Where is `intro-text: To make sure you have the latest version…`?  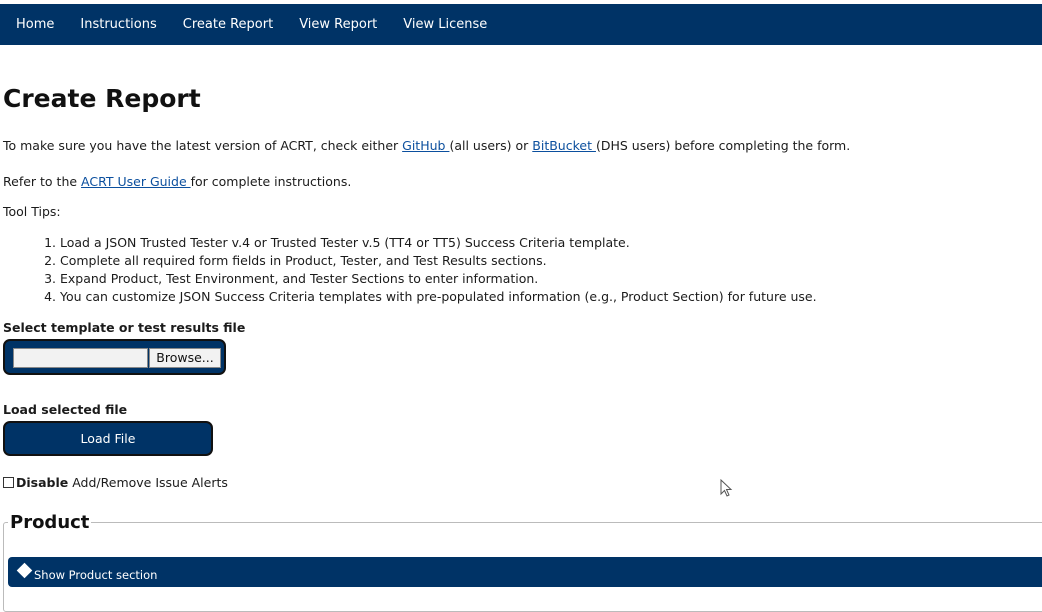 intro-text: To make sure you have the latest version… is located at coordinates (426, 145).